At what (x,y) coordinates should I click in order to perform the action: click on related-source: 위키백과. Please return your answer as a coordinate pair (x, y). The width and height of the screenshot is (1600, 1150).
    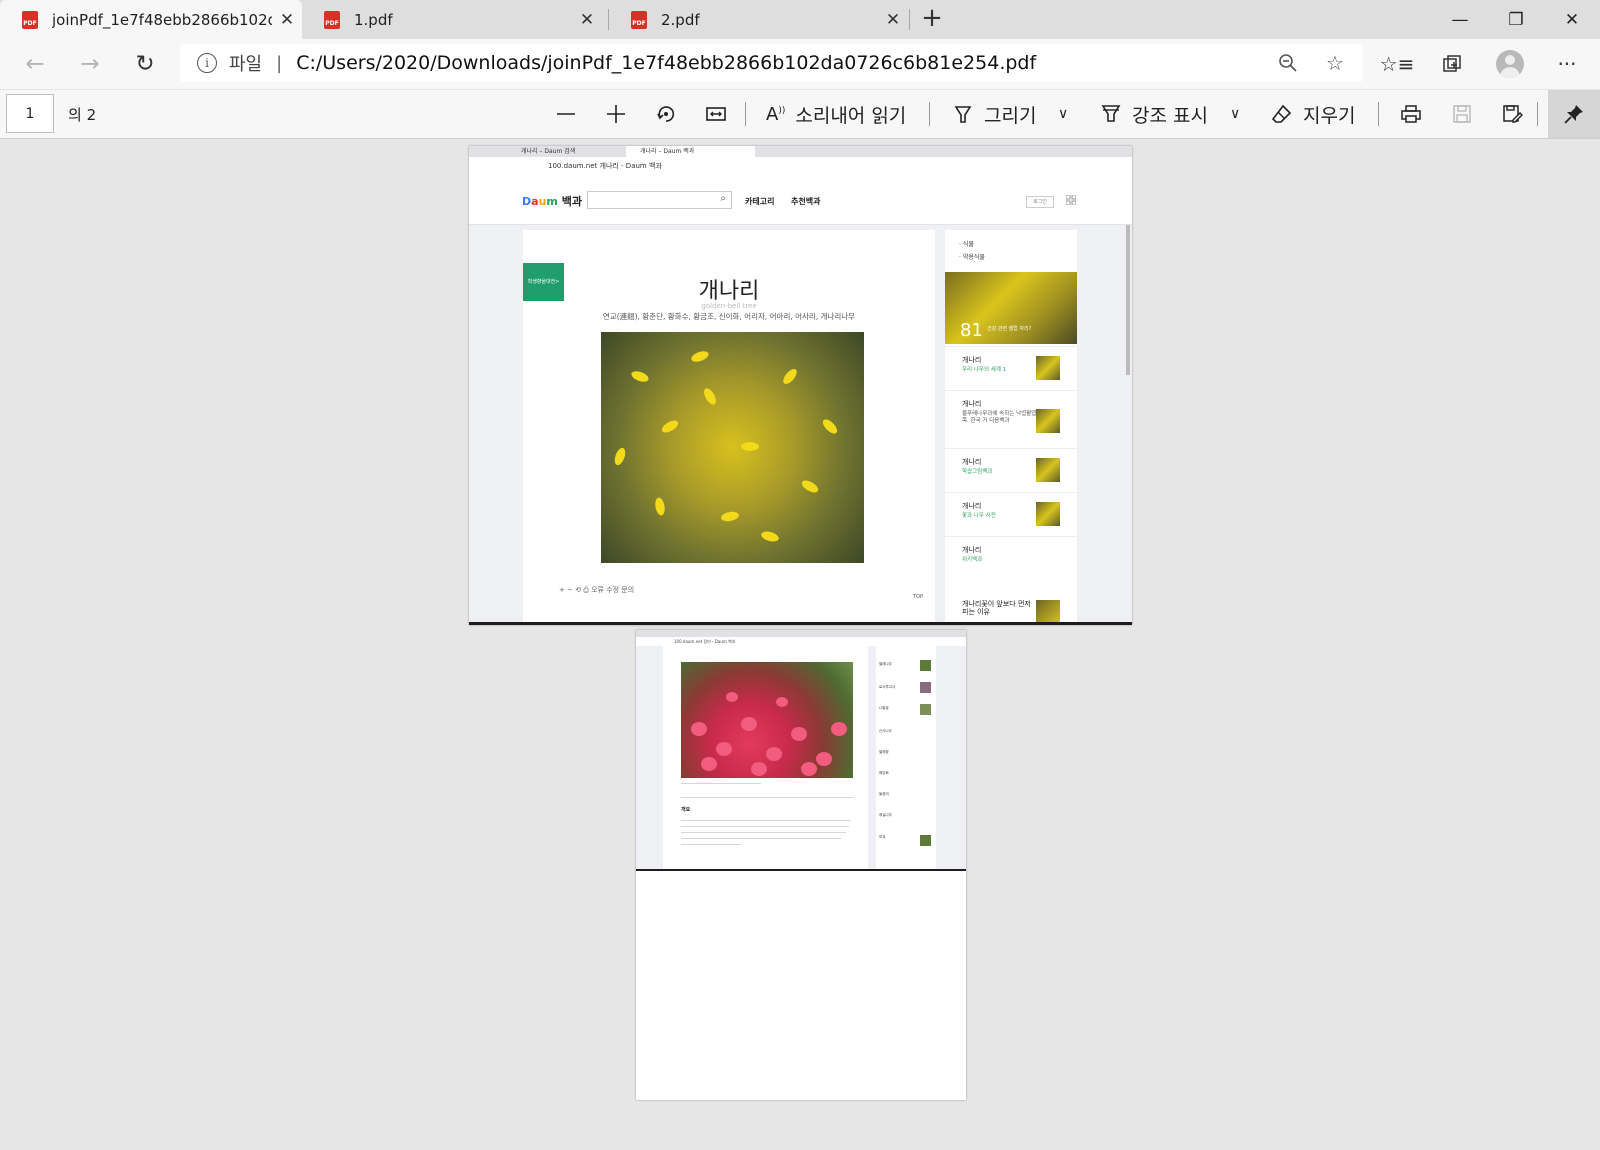
    Looking at the image, I should click on (972, 560).